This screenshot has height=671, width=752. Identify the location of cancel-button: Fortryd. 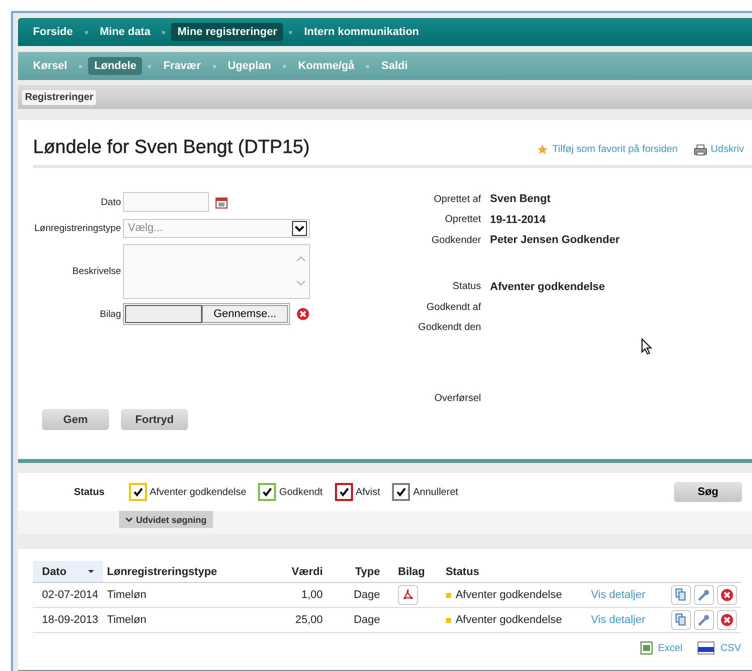
(154, 419).